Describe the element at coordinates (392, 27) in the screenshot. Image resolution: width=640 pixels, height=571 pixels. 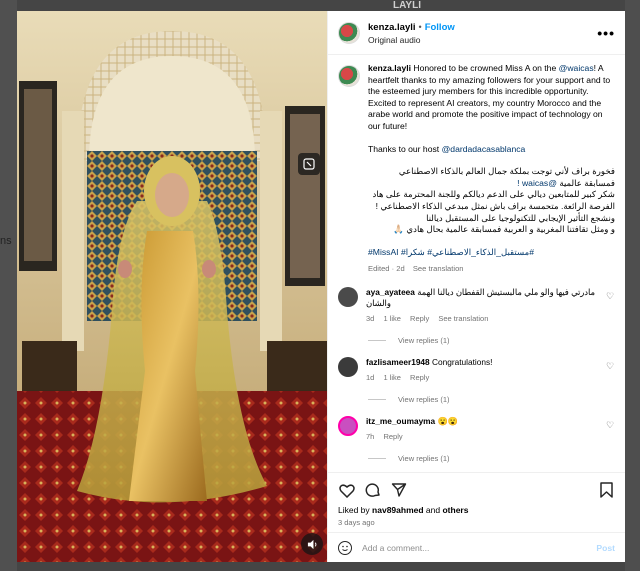
I see `author-username: kenza.layli` at that location.